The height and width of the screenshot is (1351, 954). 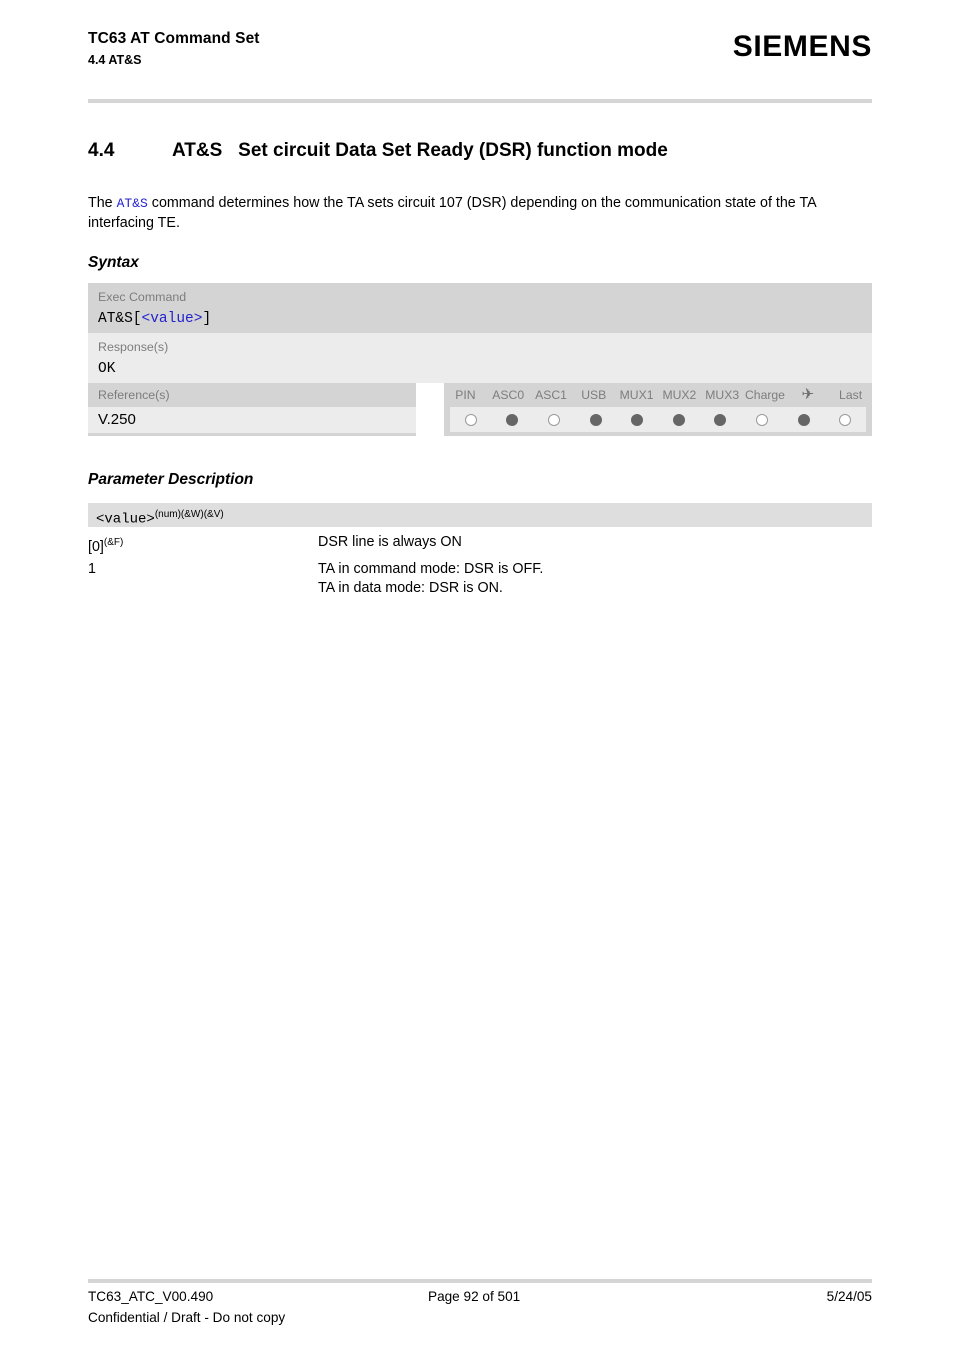 I want to click on support-matrix: PIN ASC0 ASC1 USB MUX1 MUX2 MUX3 Charge ✈ Last, so click(x=658, y=409).